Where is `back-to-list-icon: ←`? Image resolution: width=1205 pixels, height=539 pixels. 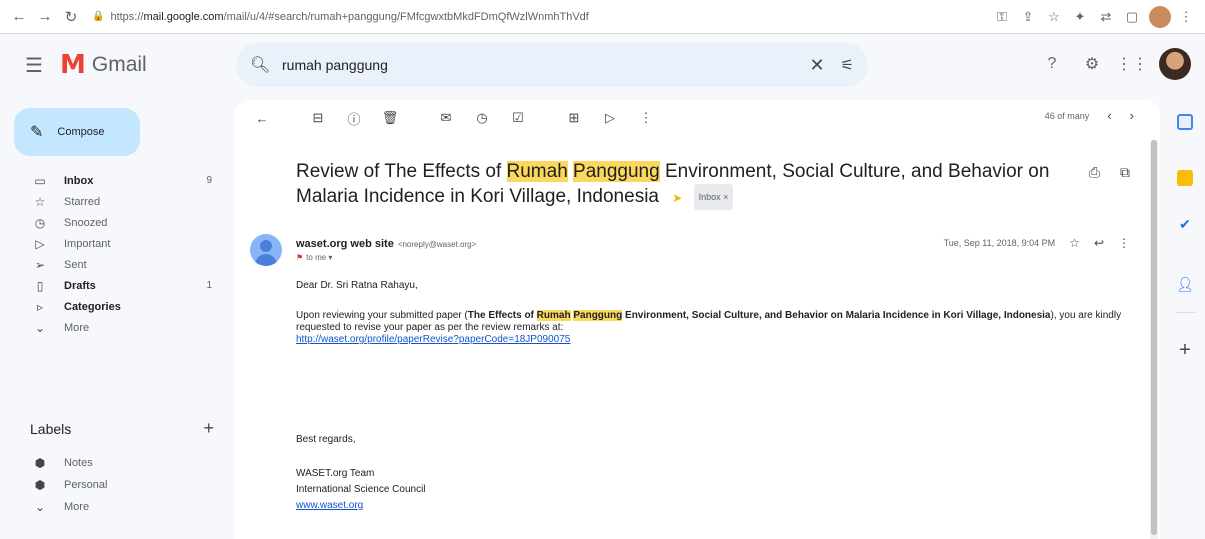
back-to-list-icon: ← is located at coordinates (262, 118).